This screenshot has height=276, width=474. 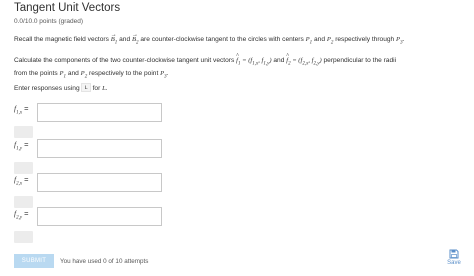 I want to click on answer-input-f2y, so click(x=99, y=216).